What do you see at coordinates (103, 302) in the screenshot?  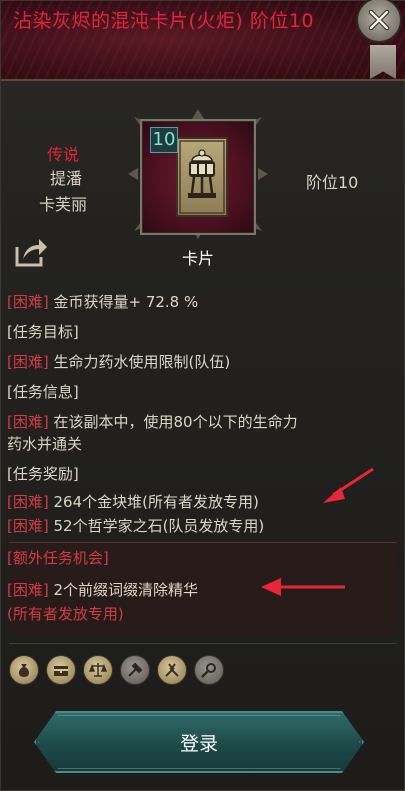 I see `task-row-gold: [困难] 金币获得量+ 72.8 %` at bounding box center [103, 302].